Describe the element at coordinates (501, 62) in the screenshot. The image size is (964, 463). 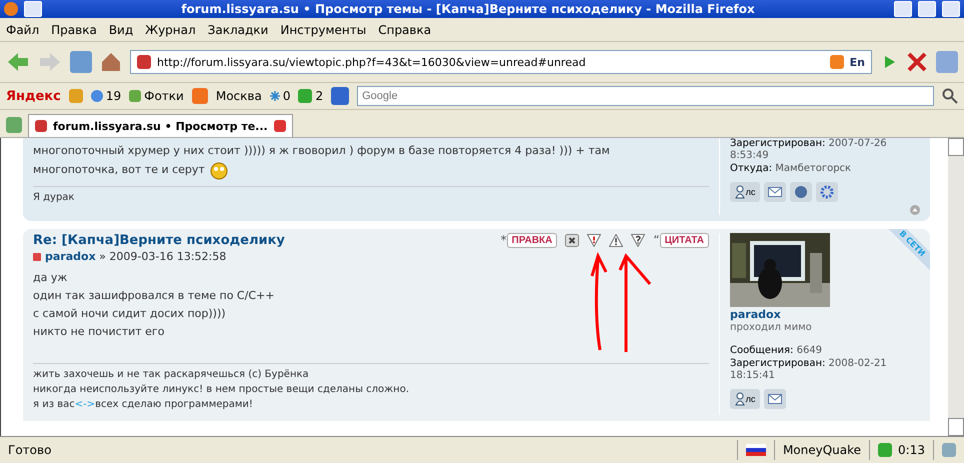
I see `address-field: http://forum.lissyara.su/viewtopic.php?f=43&t=16030&view=unread#unread En` at that location.